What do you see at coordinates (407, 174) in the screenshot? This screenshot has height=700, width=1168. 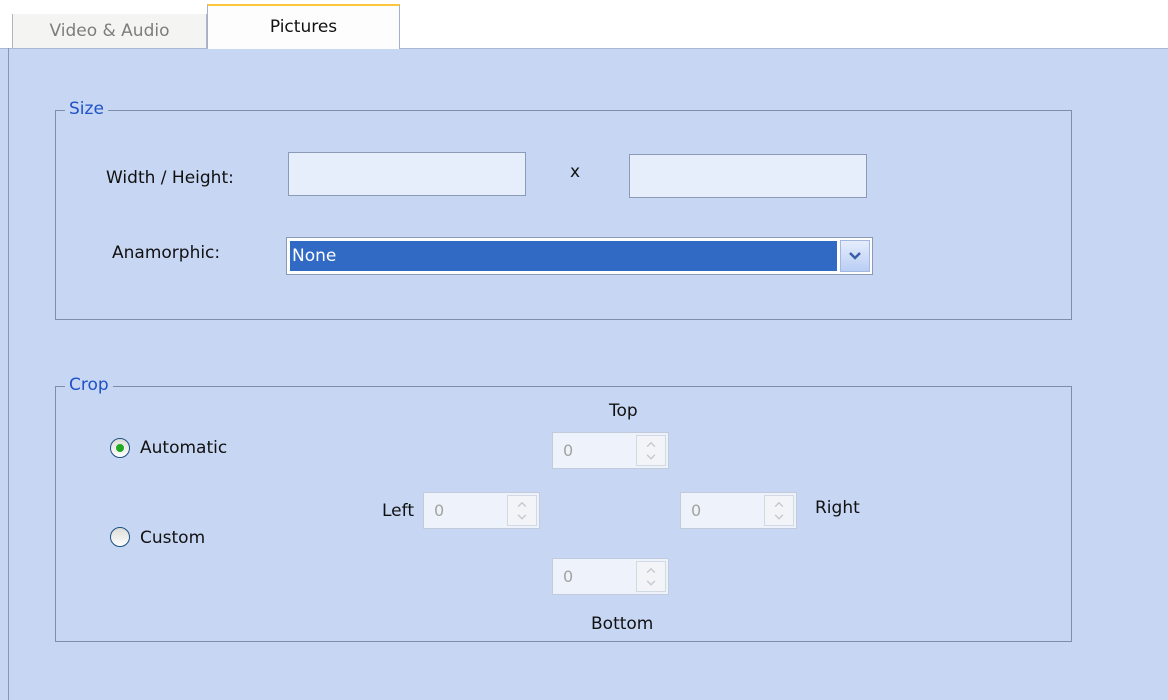 I see `width-input` at bounding box center [407, 174].